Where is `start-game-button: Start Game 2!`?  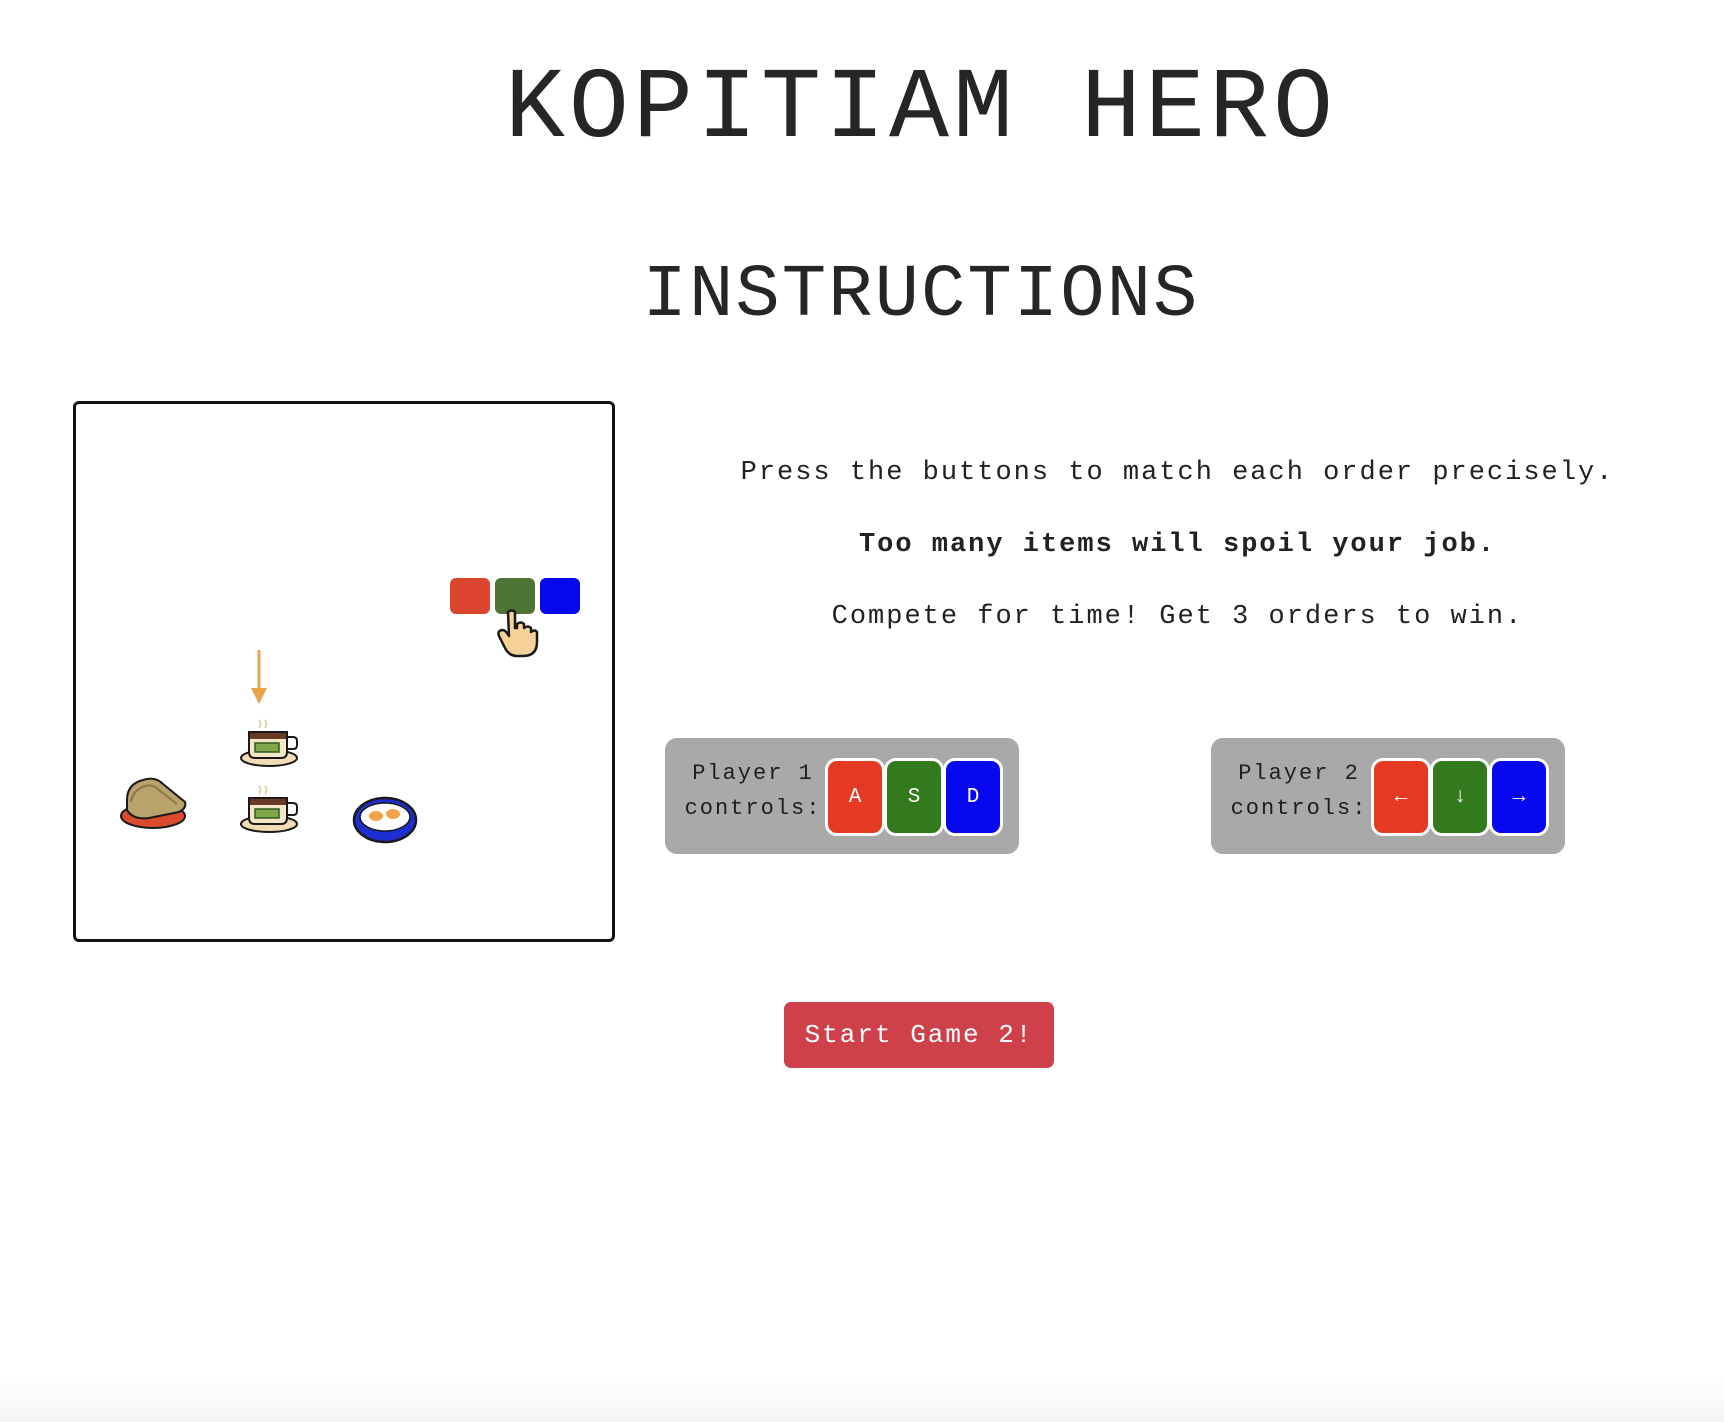
start-game-button: Start Game 2! is located at coordinates (919, 1035).